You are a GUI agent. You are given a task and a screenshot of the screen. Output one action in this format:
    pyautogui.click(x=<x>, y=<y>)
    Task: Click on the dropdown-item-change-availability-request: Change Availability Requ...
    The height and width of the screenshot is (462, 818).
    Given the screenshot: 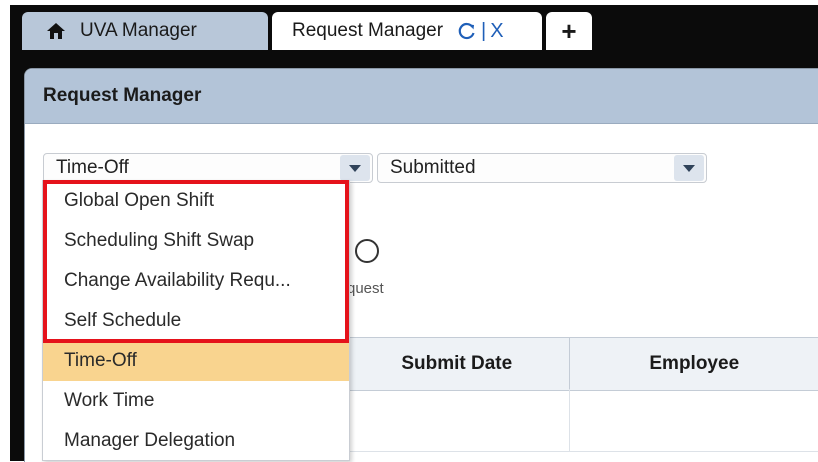 What is the action you would take?
    pyautogui.click(x=196, y=281)
    